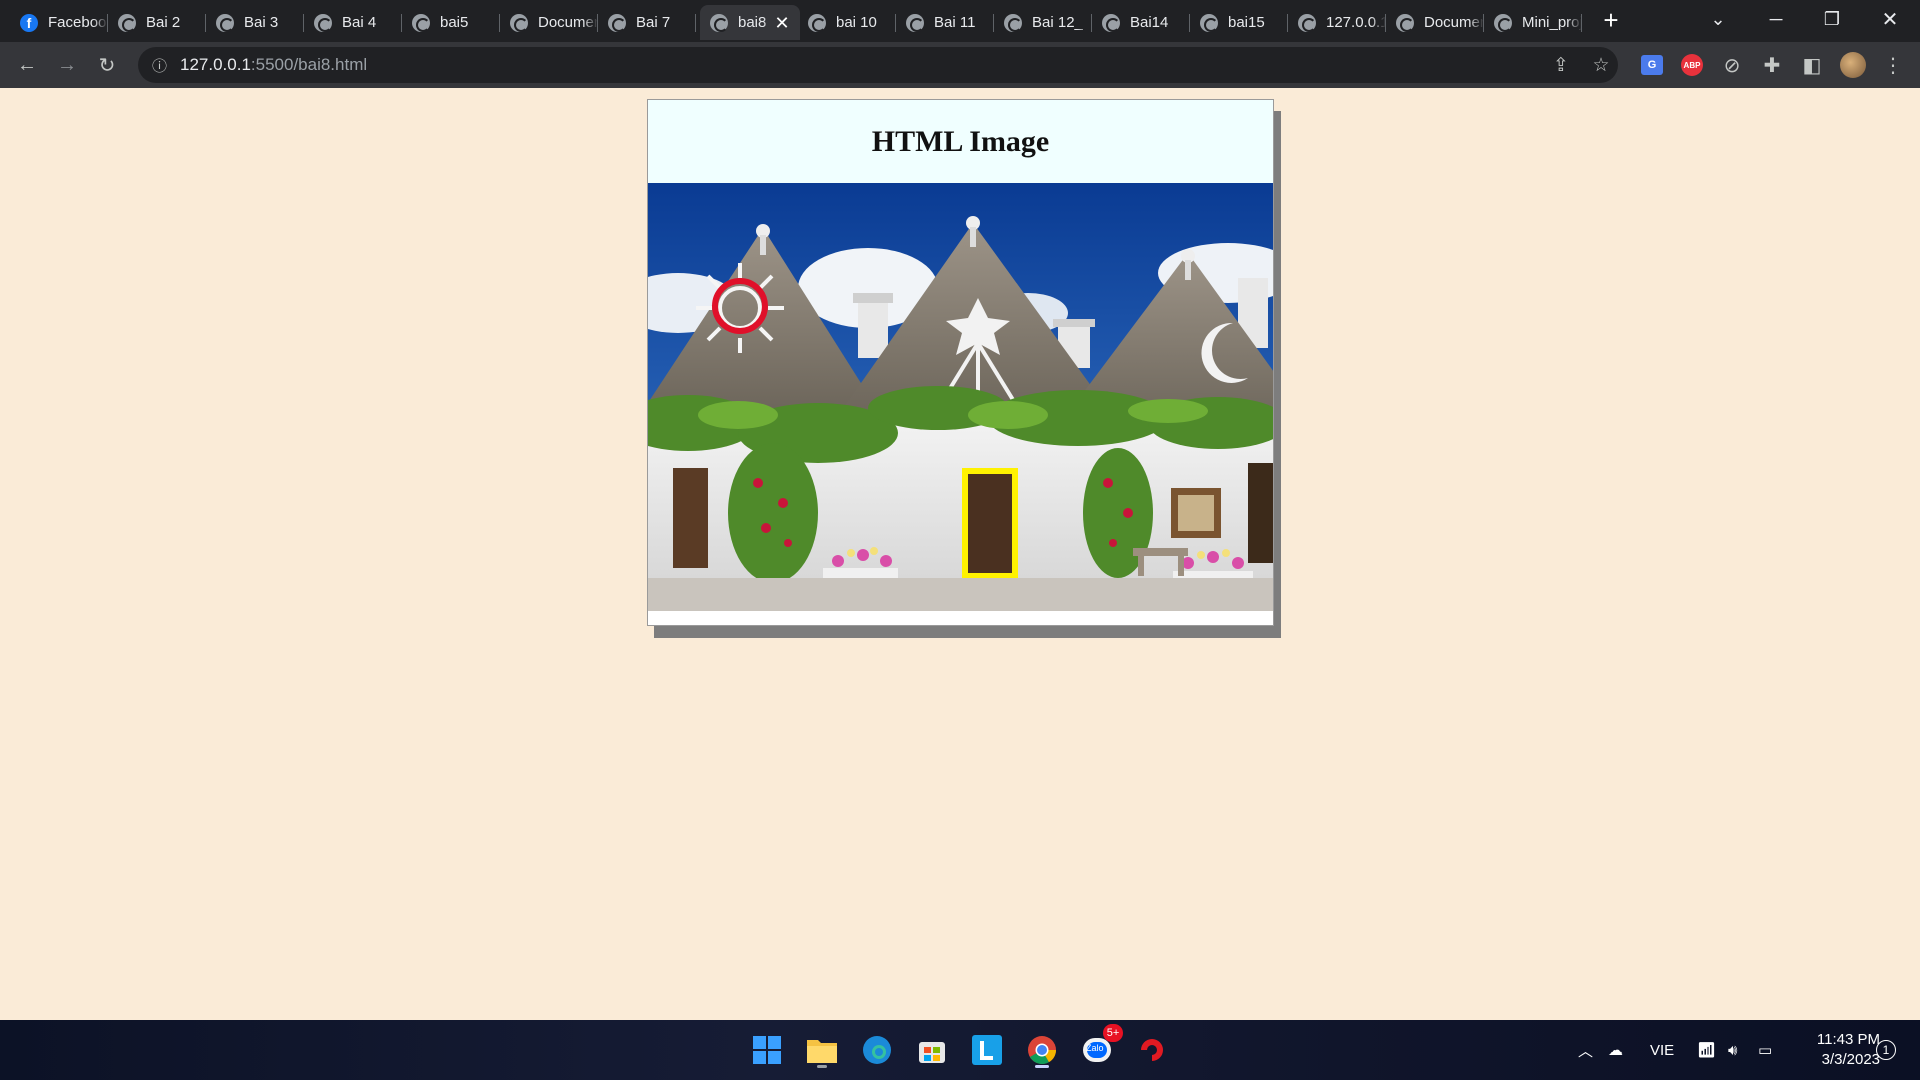 The width and height of the screenshot is (1920, 1080). I want to click on start-icon, so click(767, 1050).